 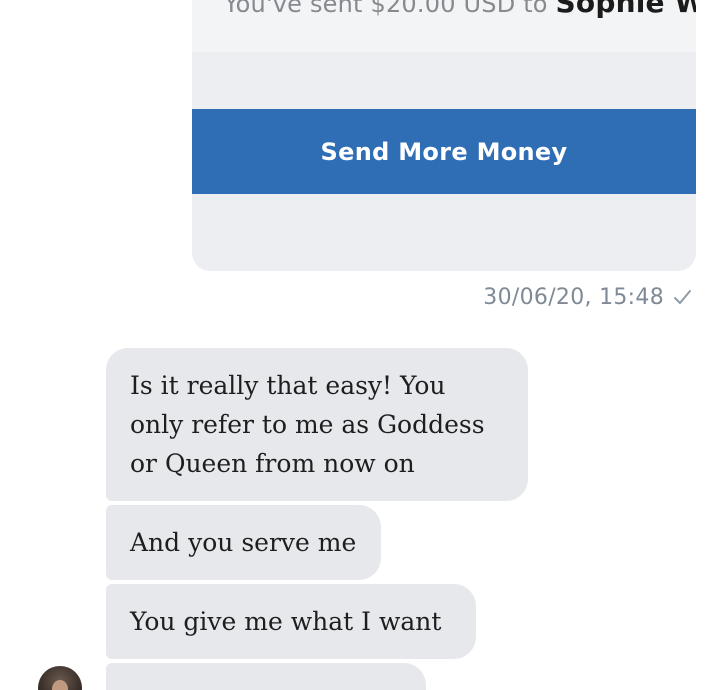 I want to click on send-more-money-button: Send More Money, so click(x=444, y=151).